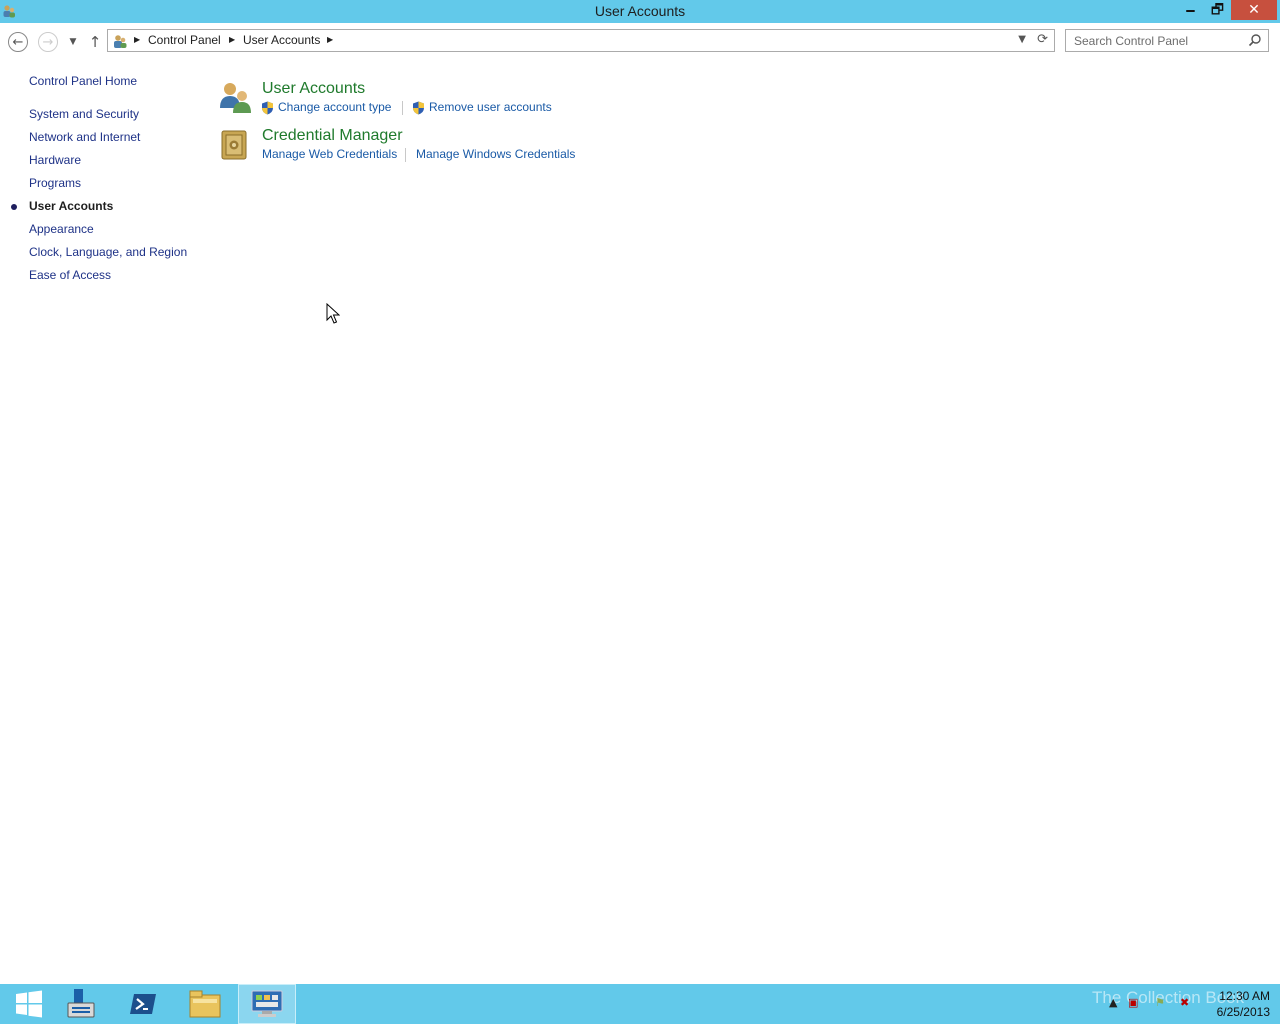  I want to click on powershell-icon, so click(143, 1004).